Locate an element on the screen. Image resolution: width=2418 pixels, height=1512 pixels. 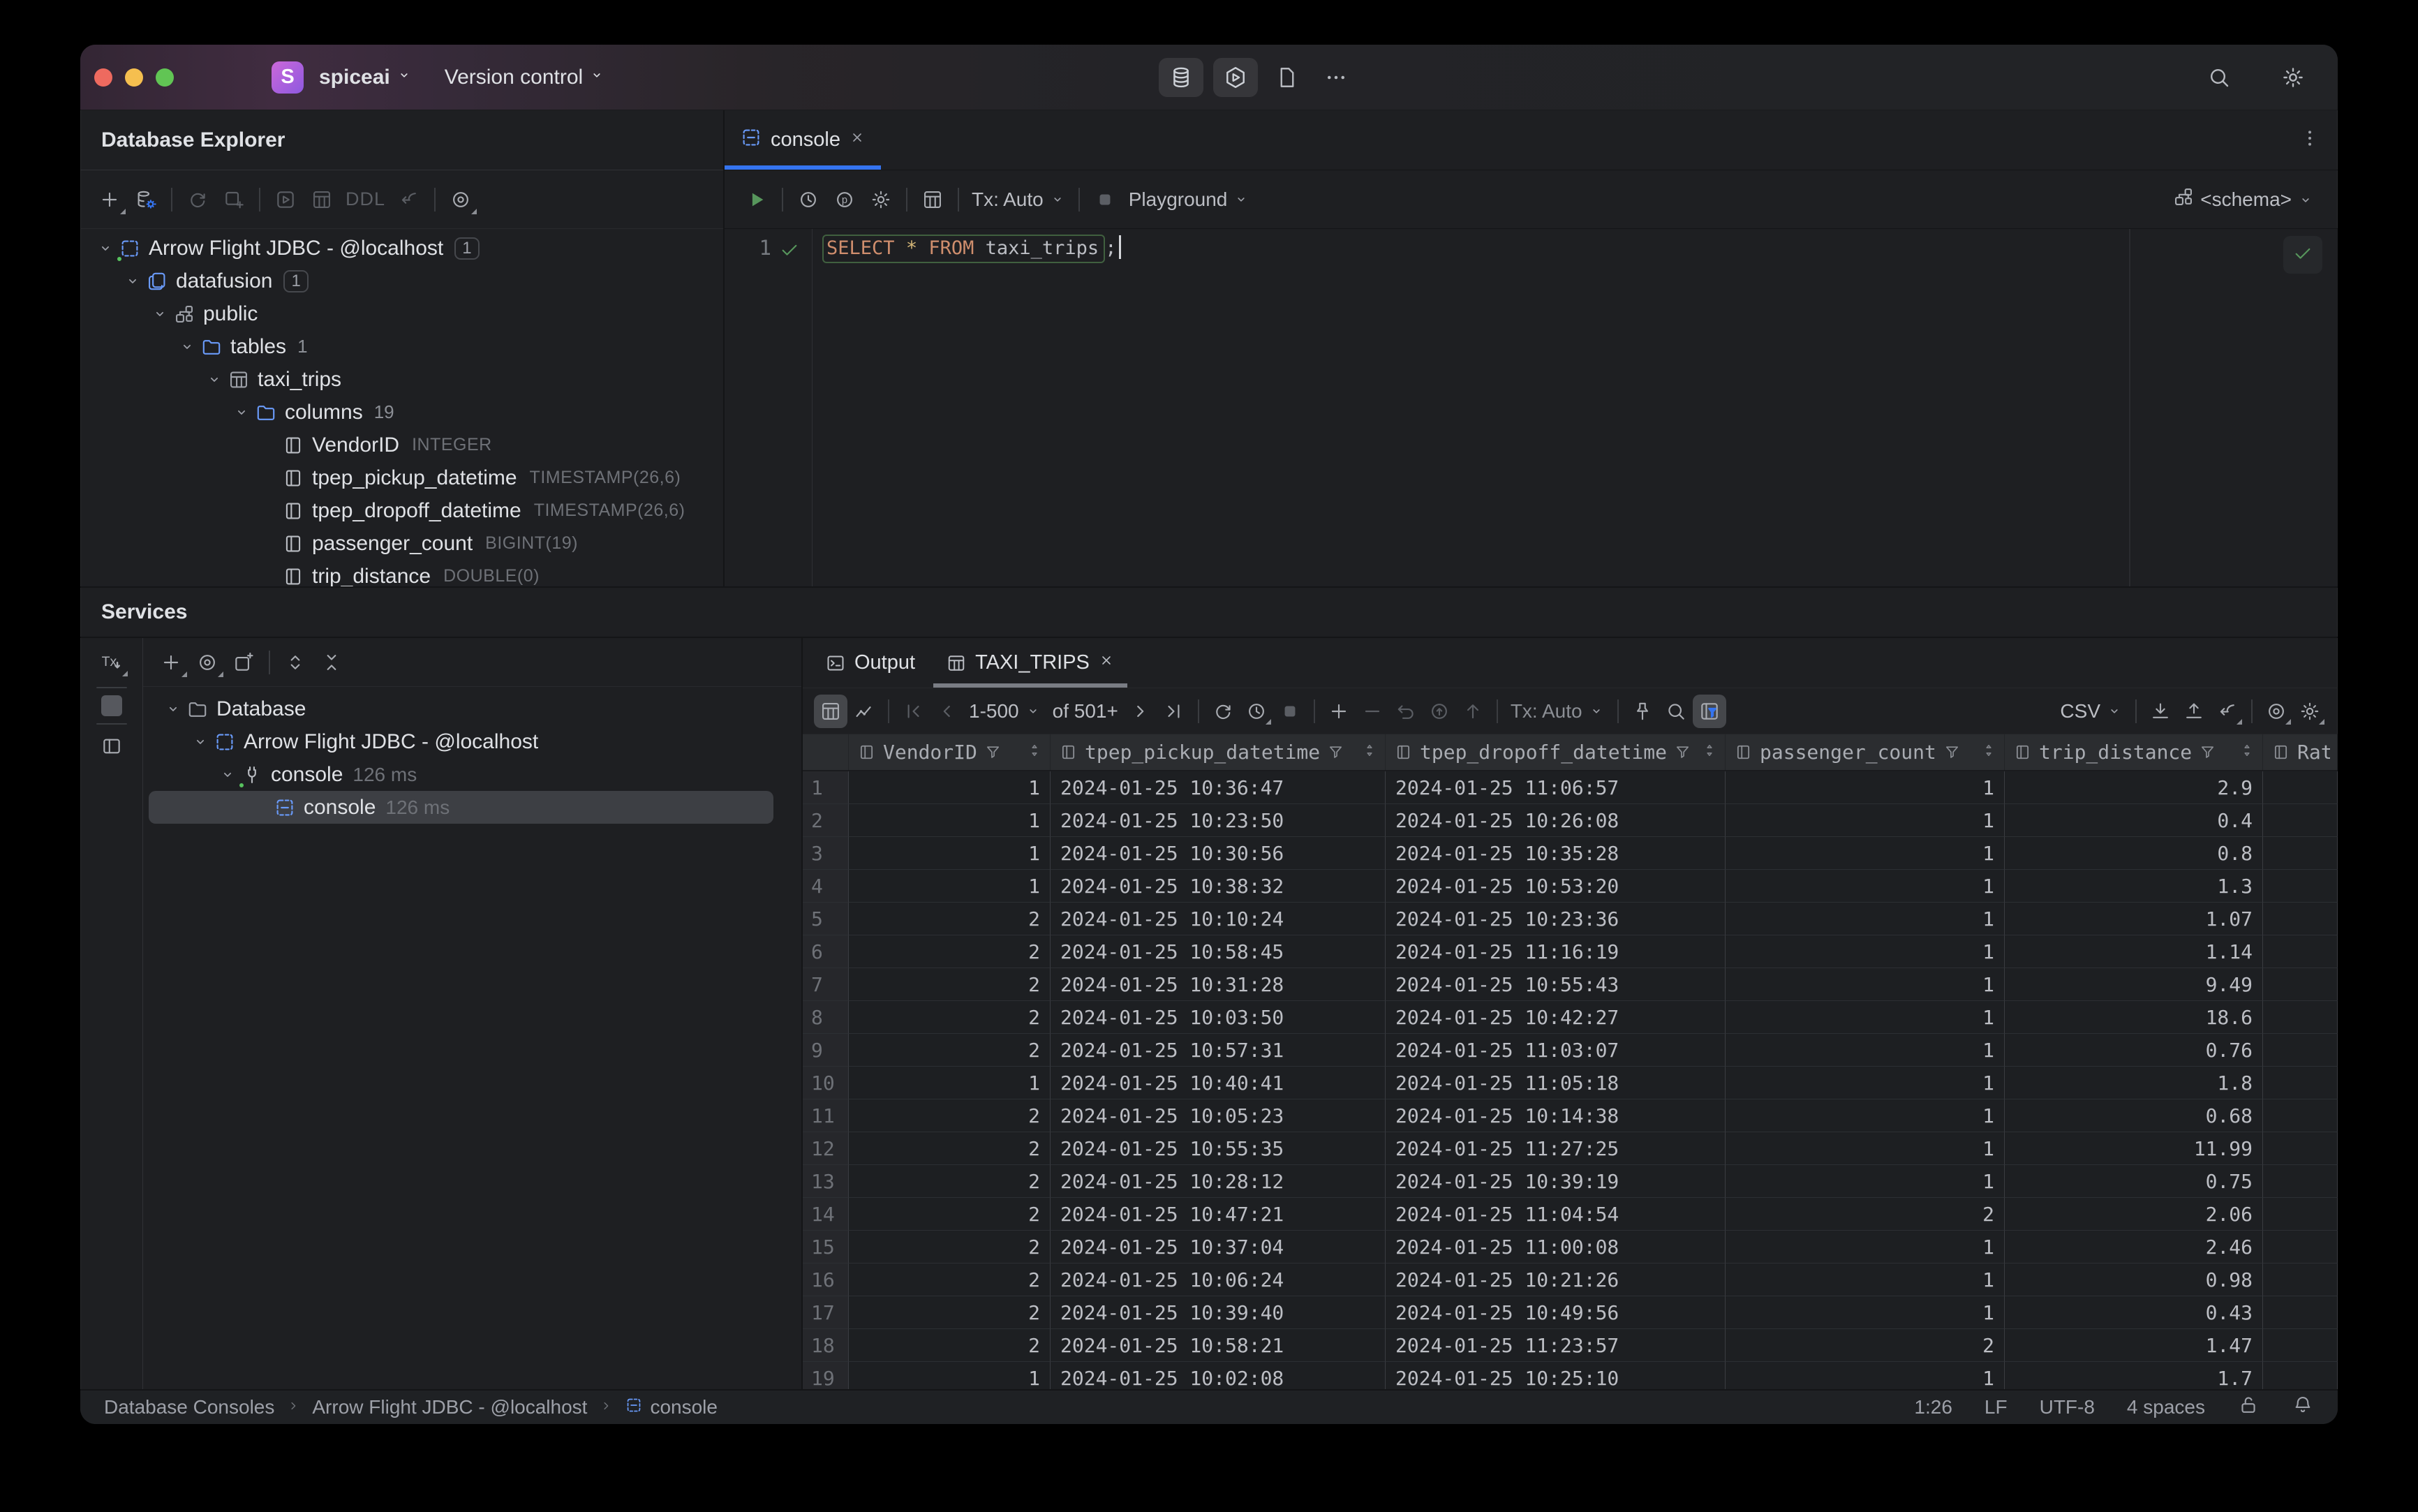
cell: 1.8 is located at coordinates (2134, 1083).